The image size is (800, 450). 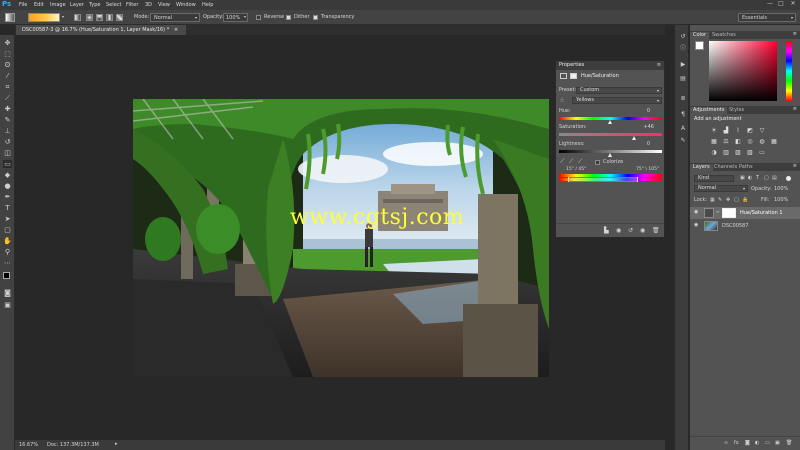 I want to click on layer-row: ◉ ∞ Hue/Saturation 1, so click(x=745, y=213).